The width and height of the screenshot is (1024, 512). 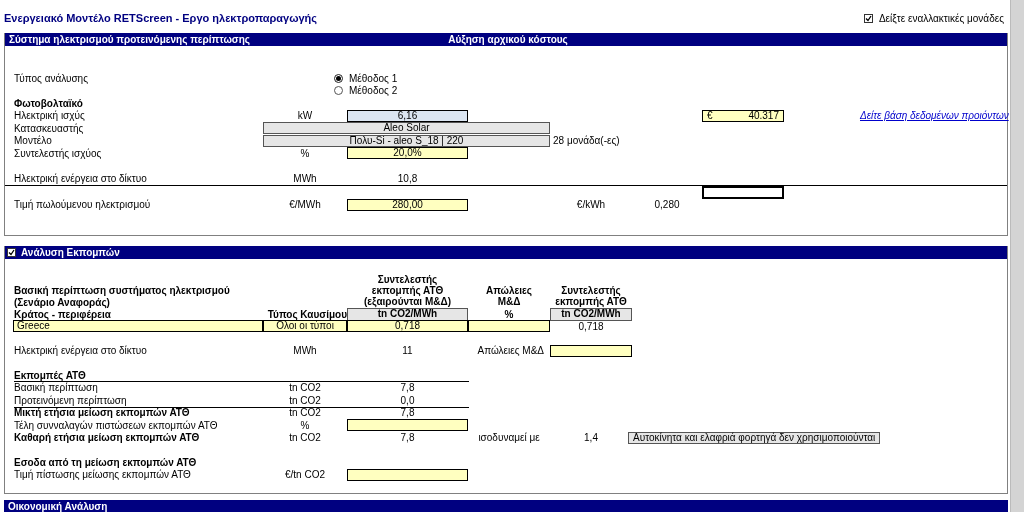 What do you see at coordinates (307, 314) in the screenshot?
I see `column-header: Τύπος Καυσίμου` at bounding box center [307, 314].